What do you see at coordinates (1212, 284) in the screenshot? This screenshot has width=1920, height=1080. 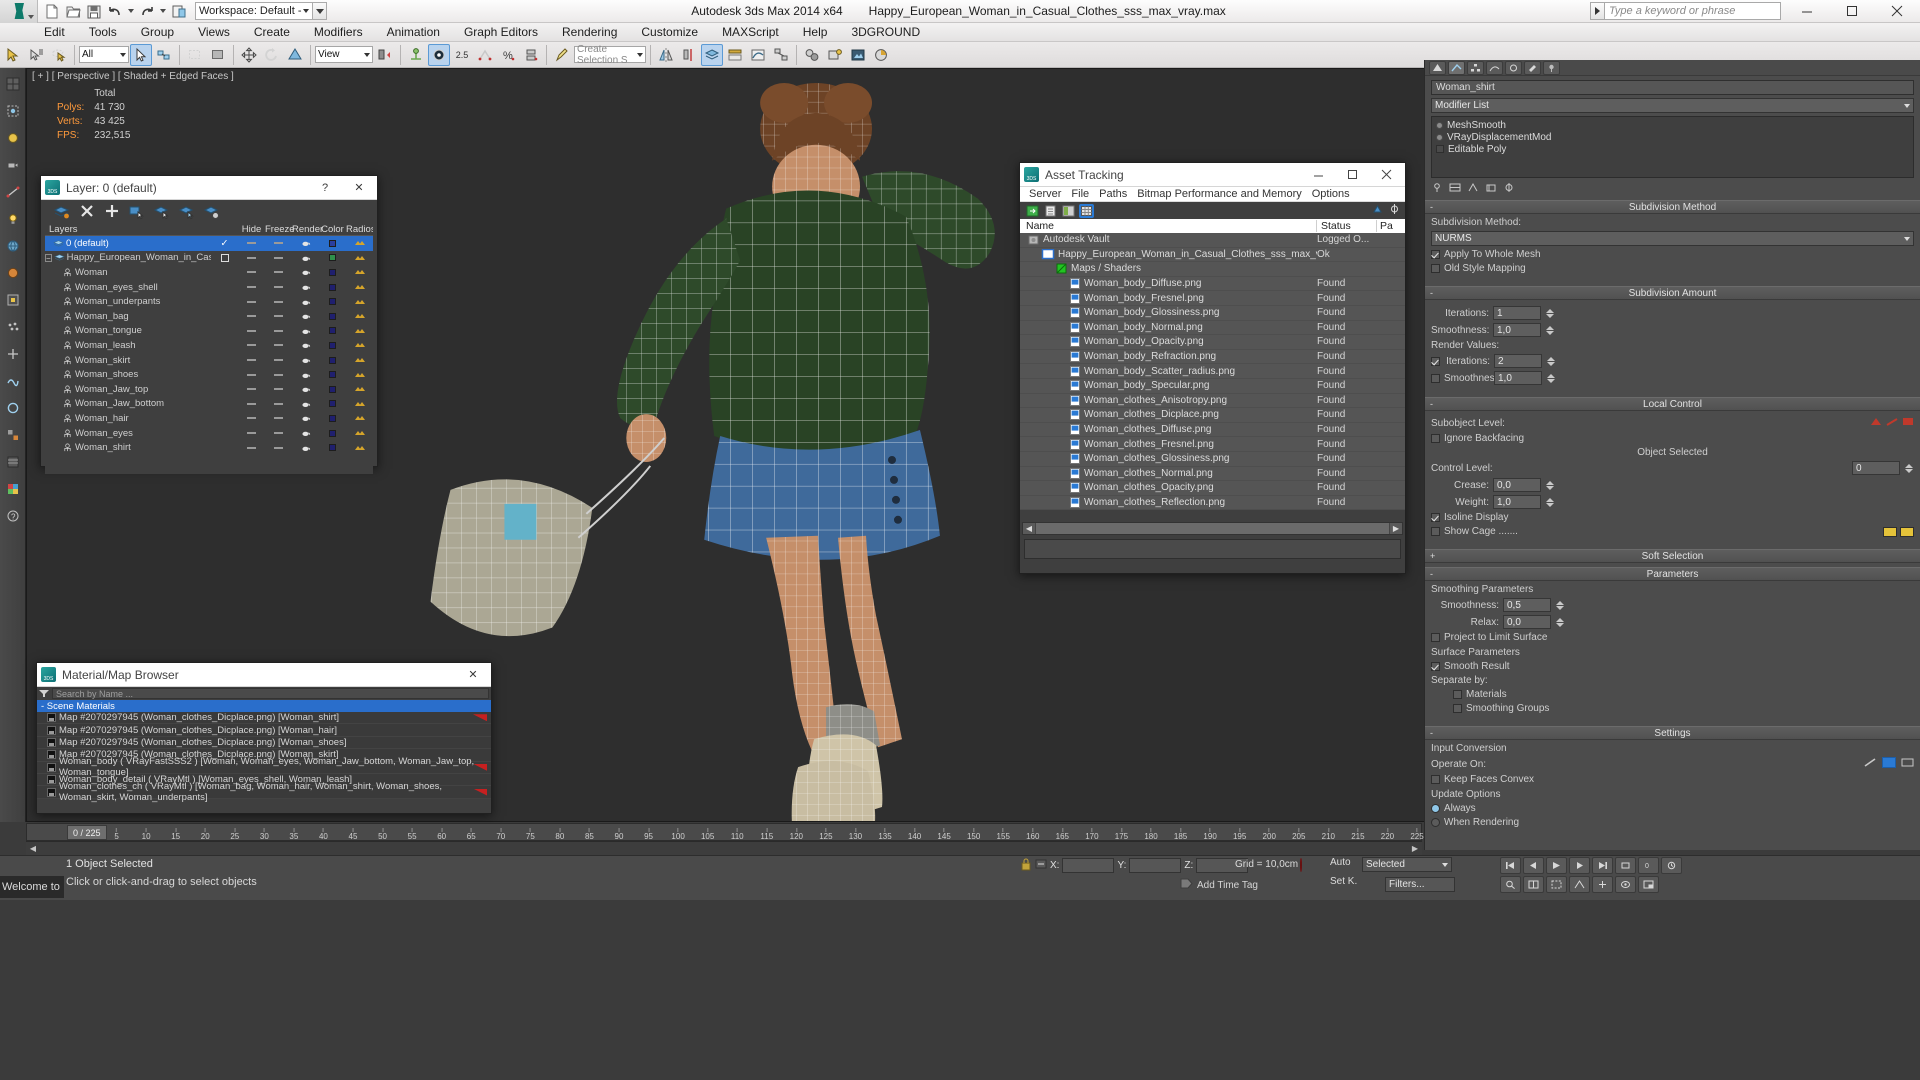 I see `asset-row: Woman_body_Diffuse.png Found` at bounding box center [1212, 284].